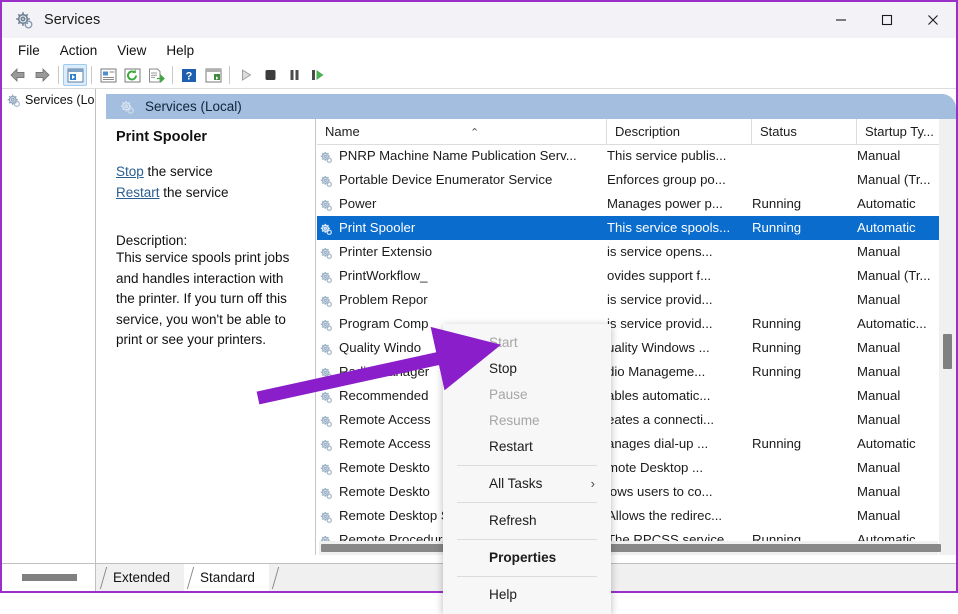 This screenshot has width=958, height=614. I want to click on selected-service-name: Print Spooler, so click(162, 137).